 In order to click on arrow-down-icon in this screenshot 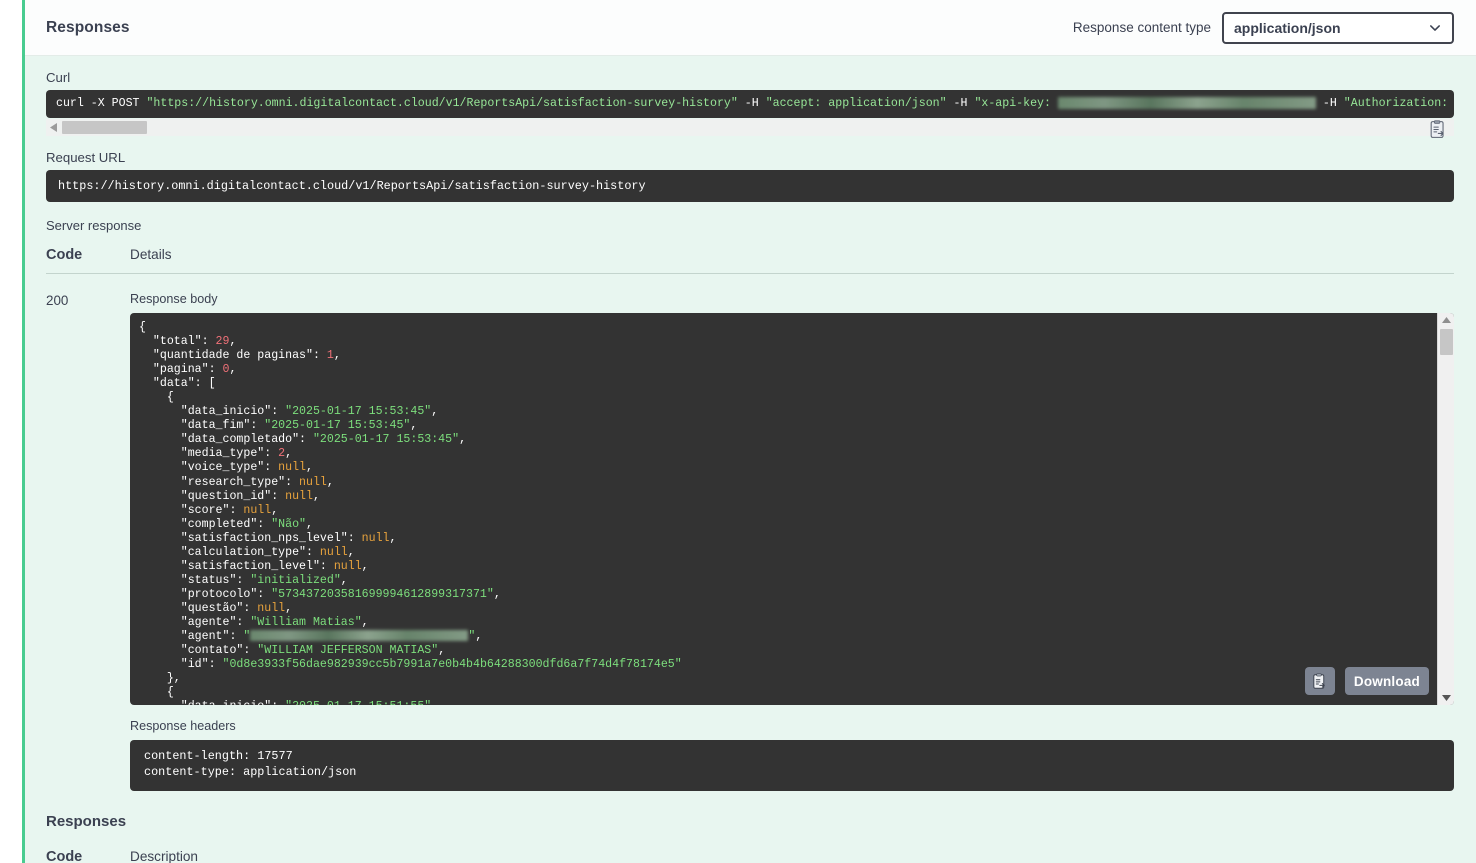, I will do `click(1446, 697)`.